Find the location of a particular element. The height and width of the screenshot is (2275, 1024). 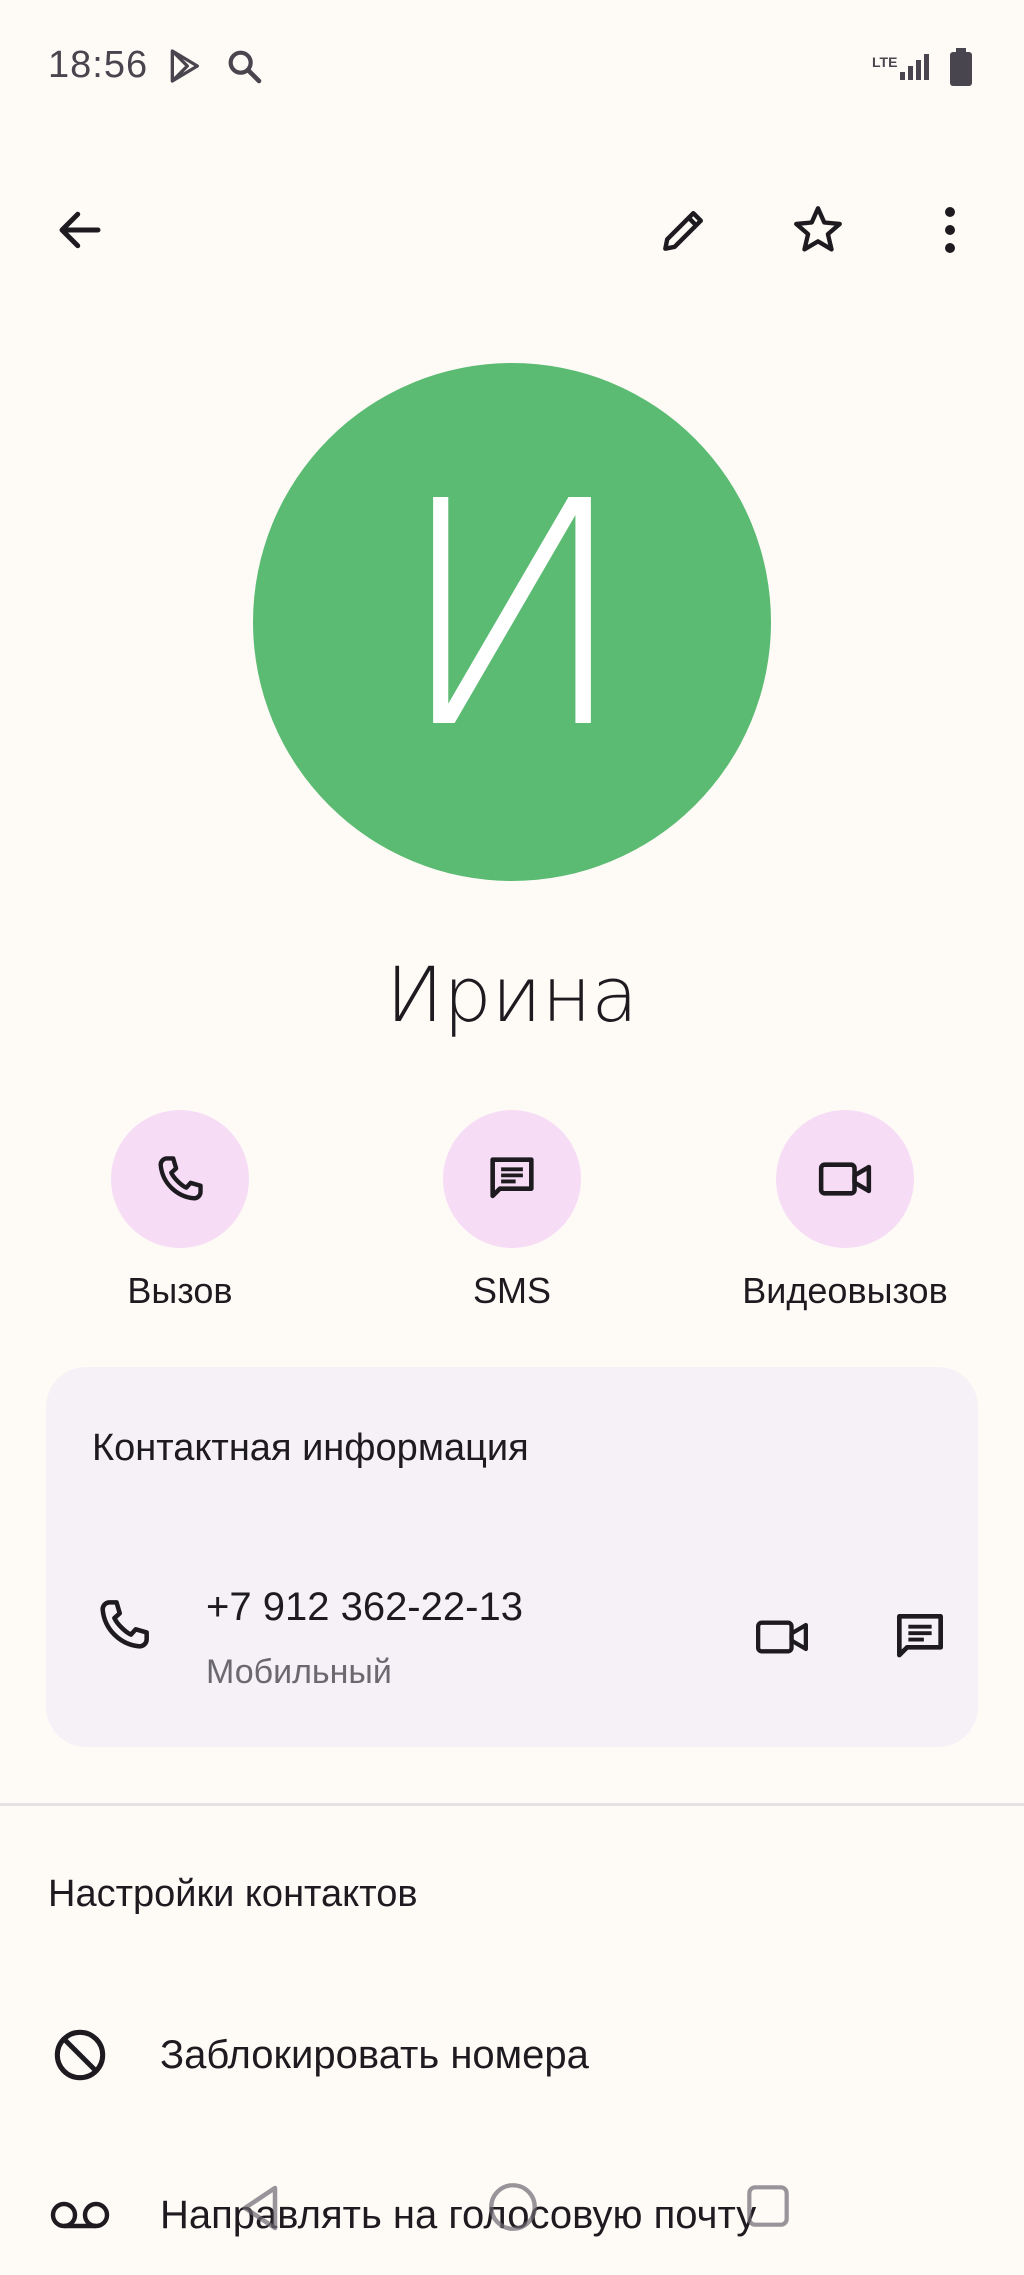

star-icon is located at coordinates (818, 230).